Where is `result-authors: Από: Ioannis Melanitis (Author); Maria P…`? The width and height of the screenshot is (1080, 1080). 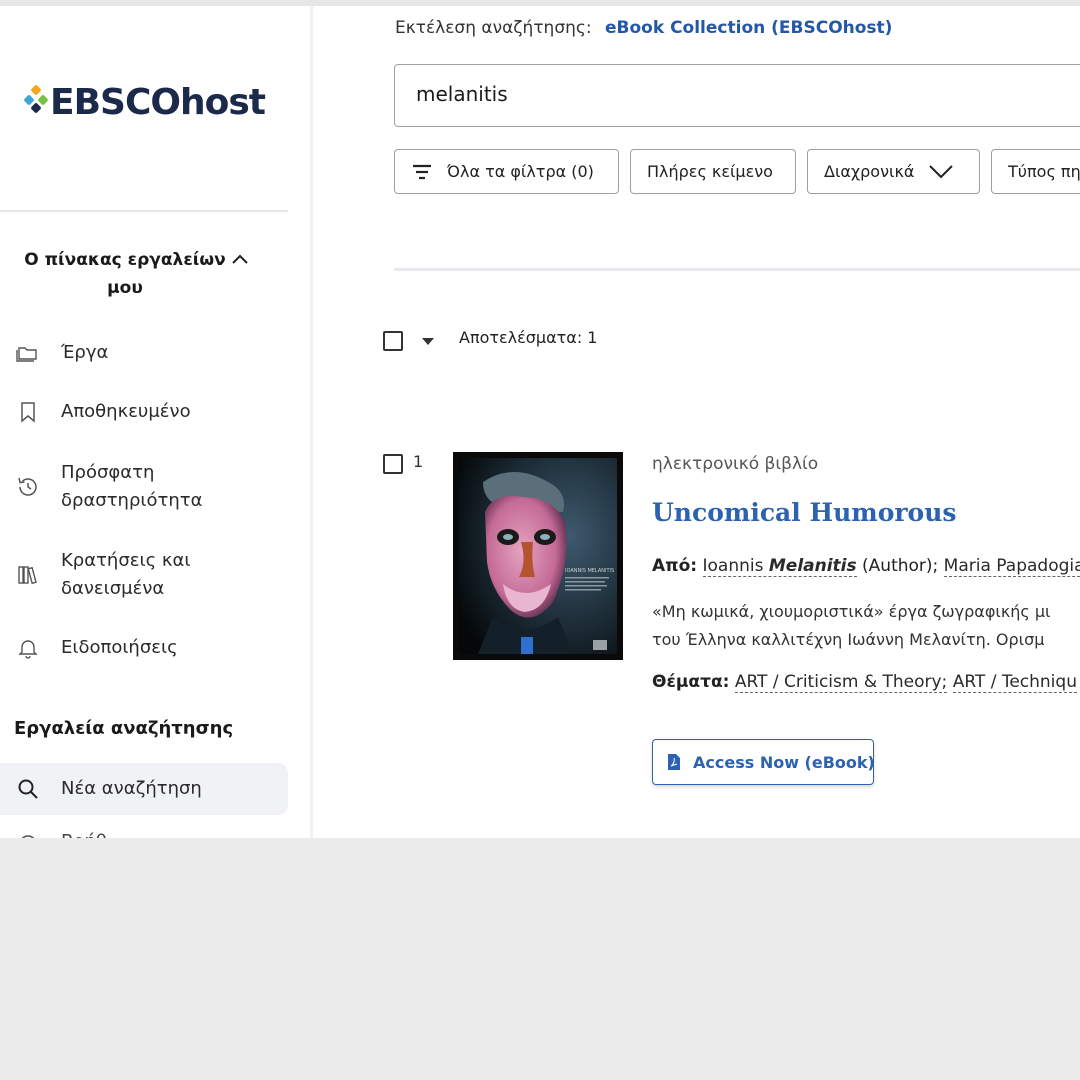
result-authors: Από: Ioannis Melanitis (Author); Maria P… is located at coordinates (866, 566).